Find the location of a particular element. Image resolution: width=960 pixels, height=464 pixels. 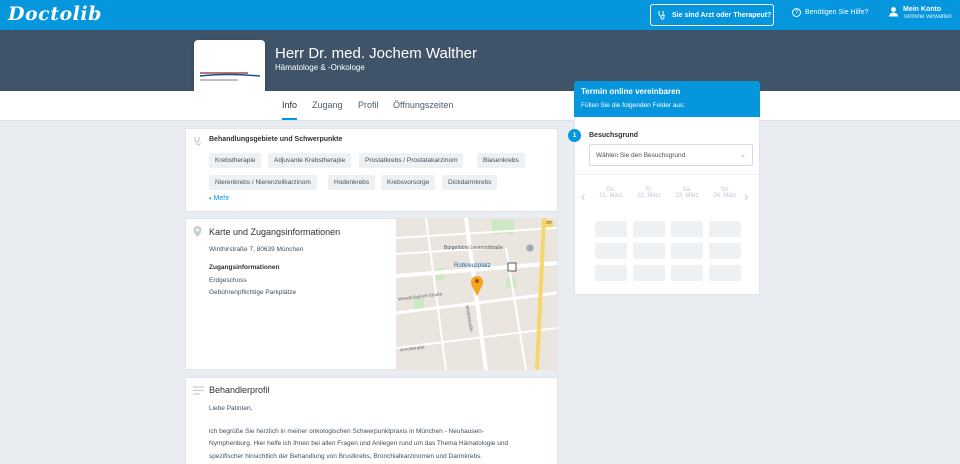

doctolib-logo: Doctolib is located at coordinates (55, 14).